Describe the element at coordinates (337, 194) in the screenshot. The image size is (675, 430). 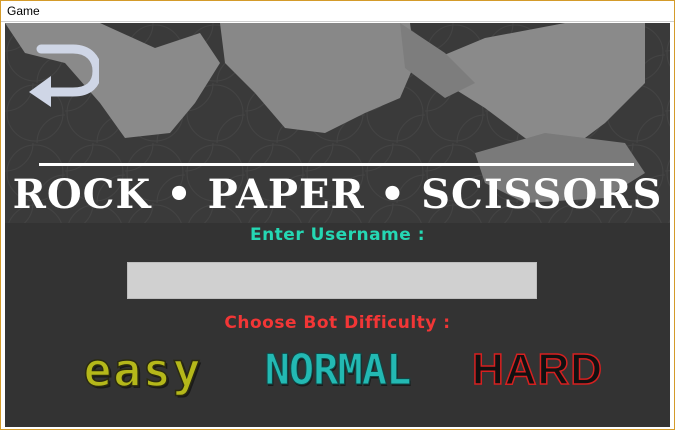
I see `game-title: ROCK • PAPER • SCISSORS` at that location.